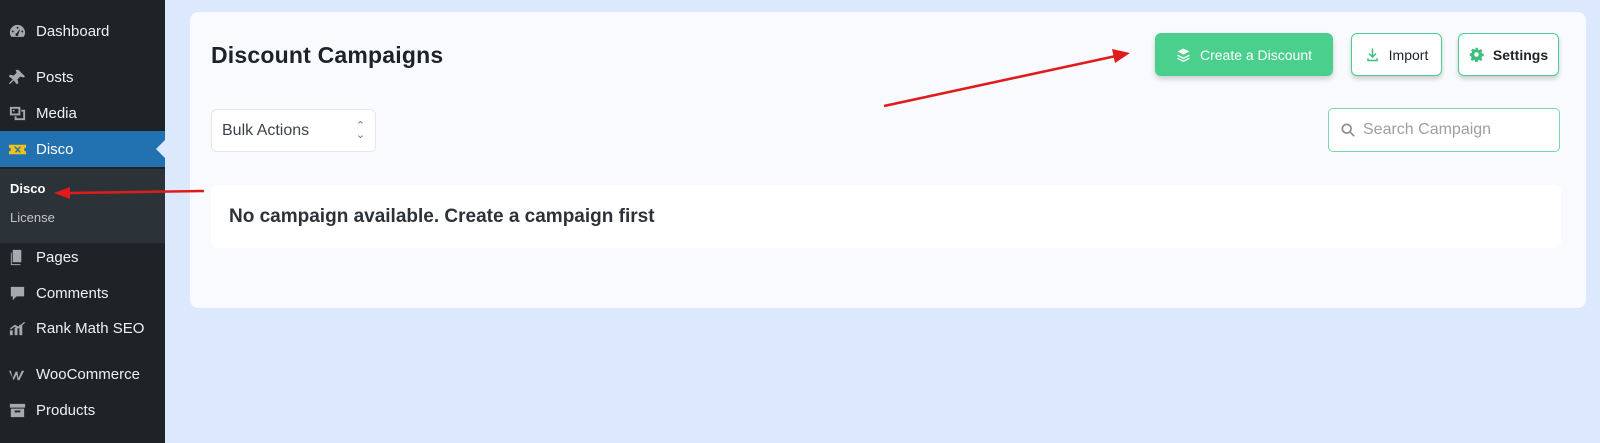 This screenshot has height=443, width=1600. What do you see at coordinates (55, 77) in the screenshot?
I see `sidebar-item-label: Posts` at bounding box center [55, 77].